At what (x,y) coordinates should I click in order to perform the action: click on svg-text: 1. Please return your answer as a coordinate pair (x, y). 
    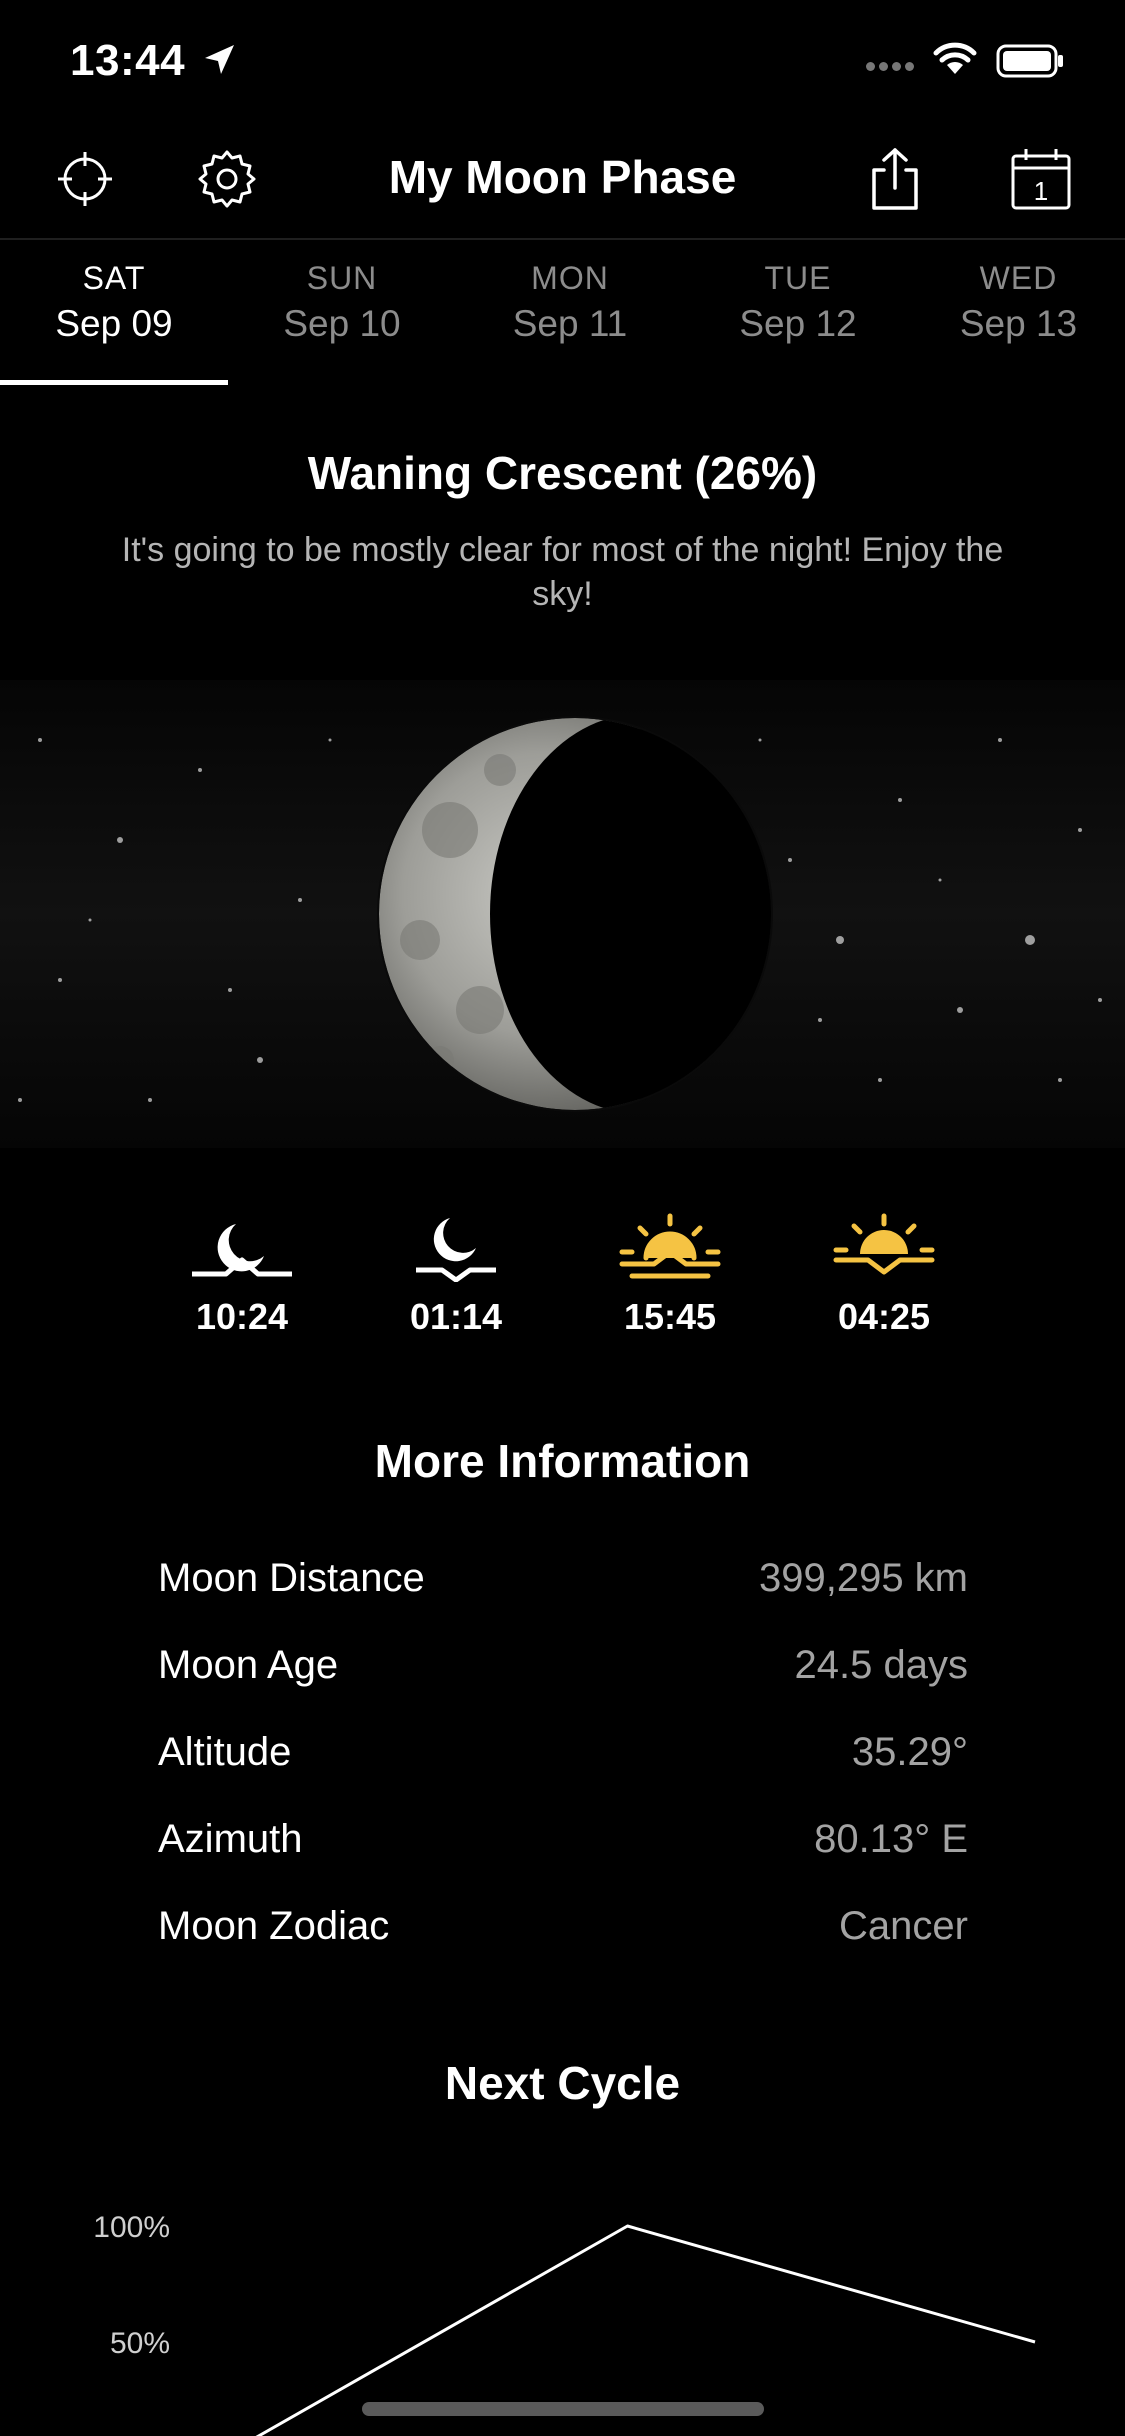
    Looking at the image, I should click on (1041, 191).